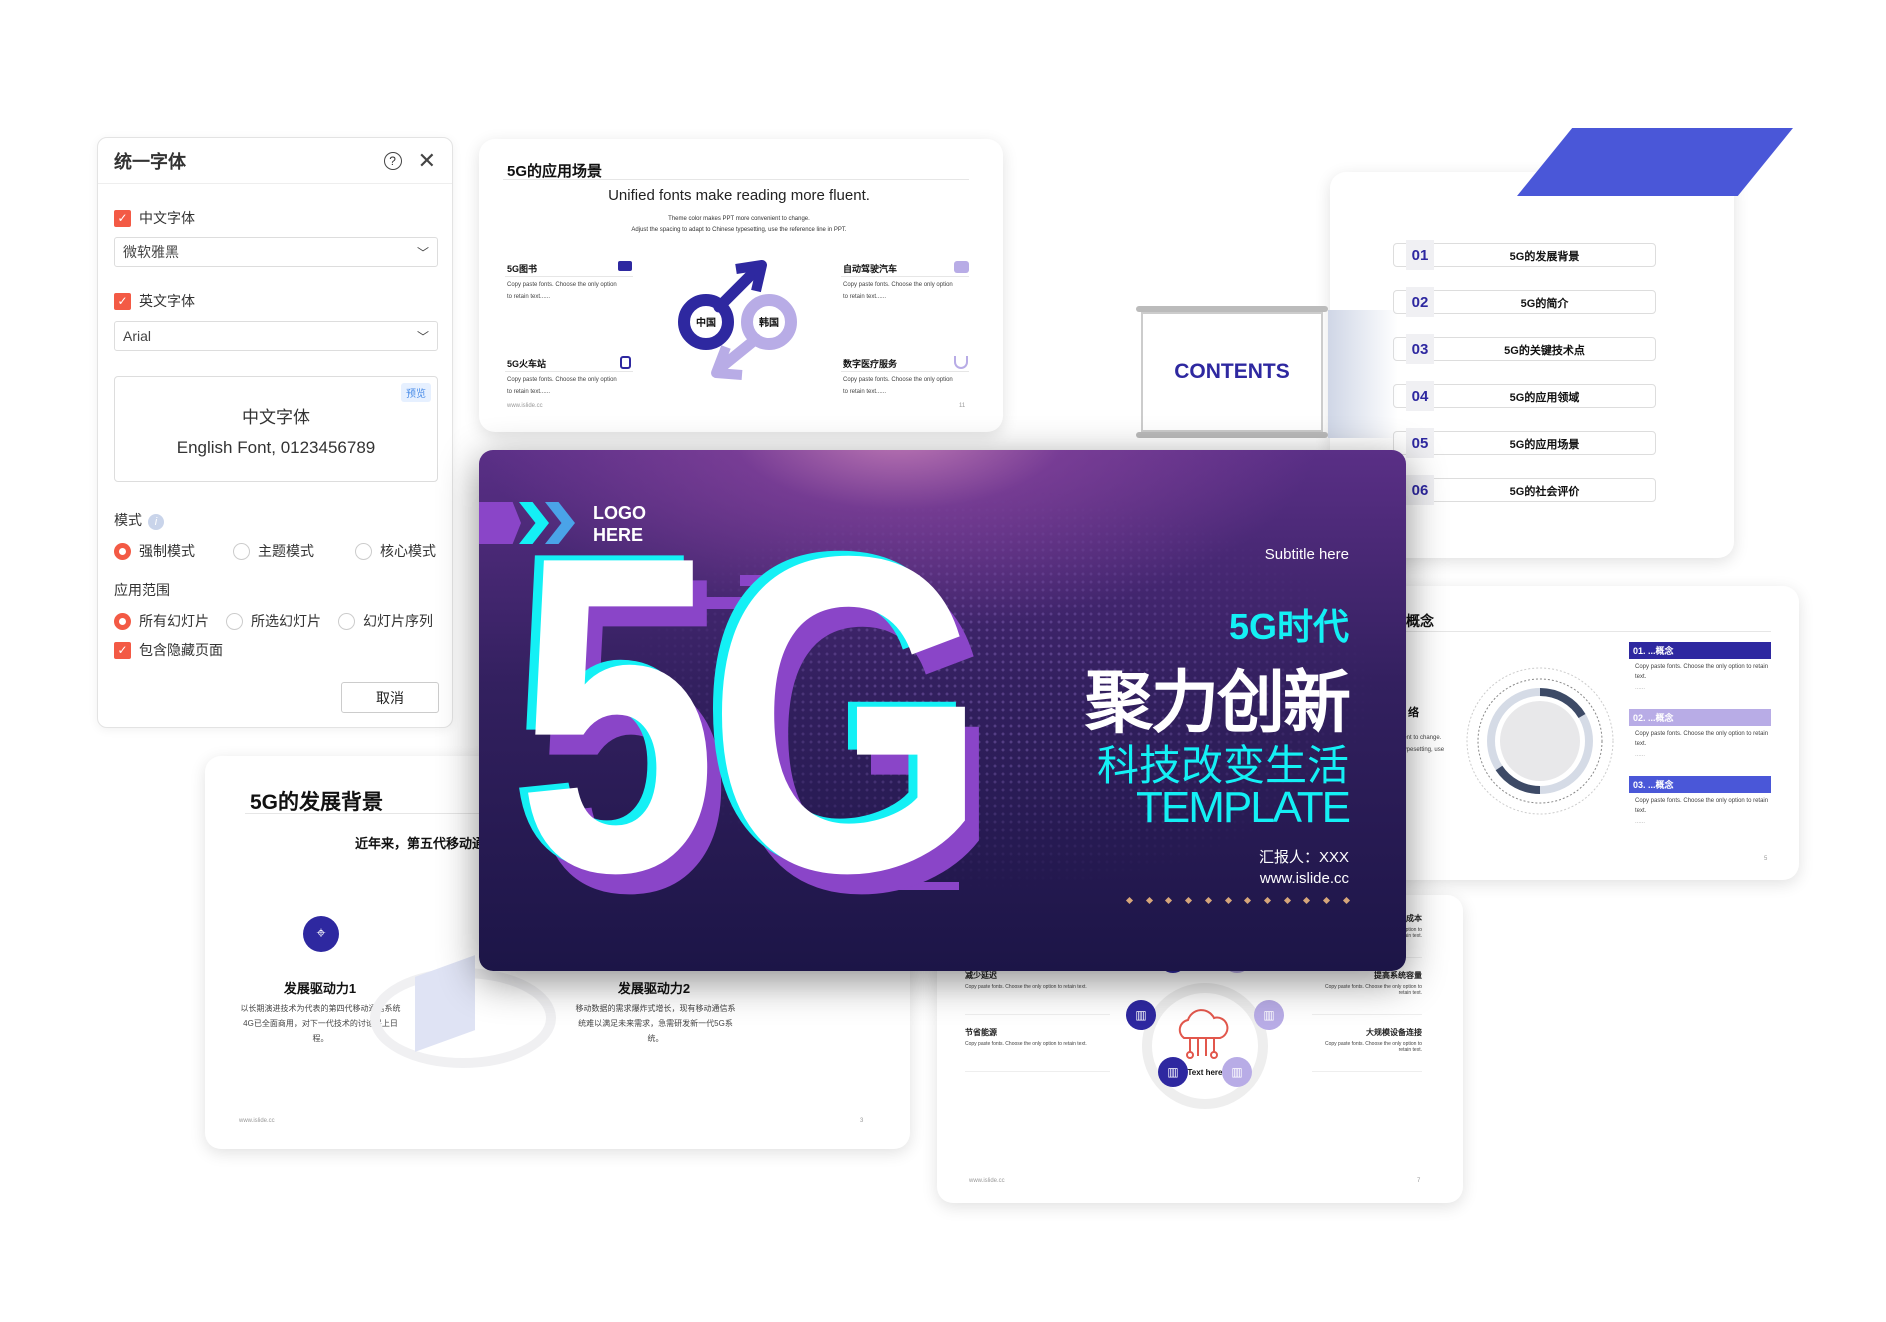  What do you see at coordinates (1544, 398) in the screenshot?
I see `contents-item-label: 5G的应用领域` at bounding box center [1544, 398].